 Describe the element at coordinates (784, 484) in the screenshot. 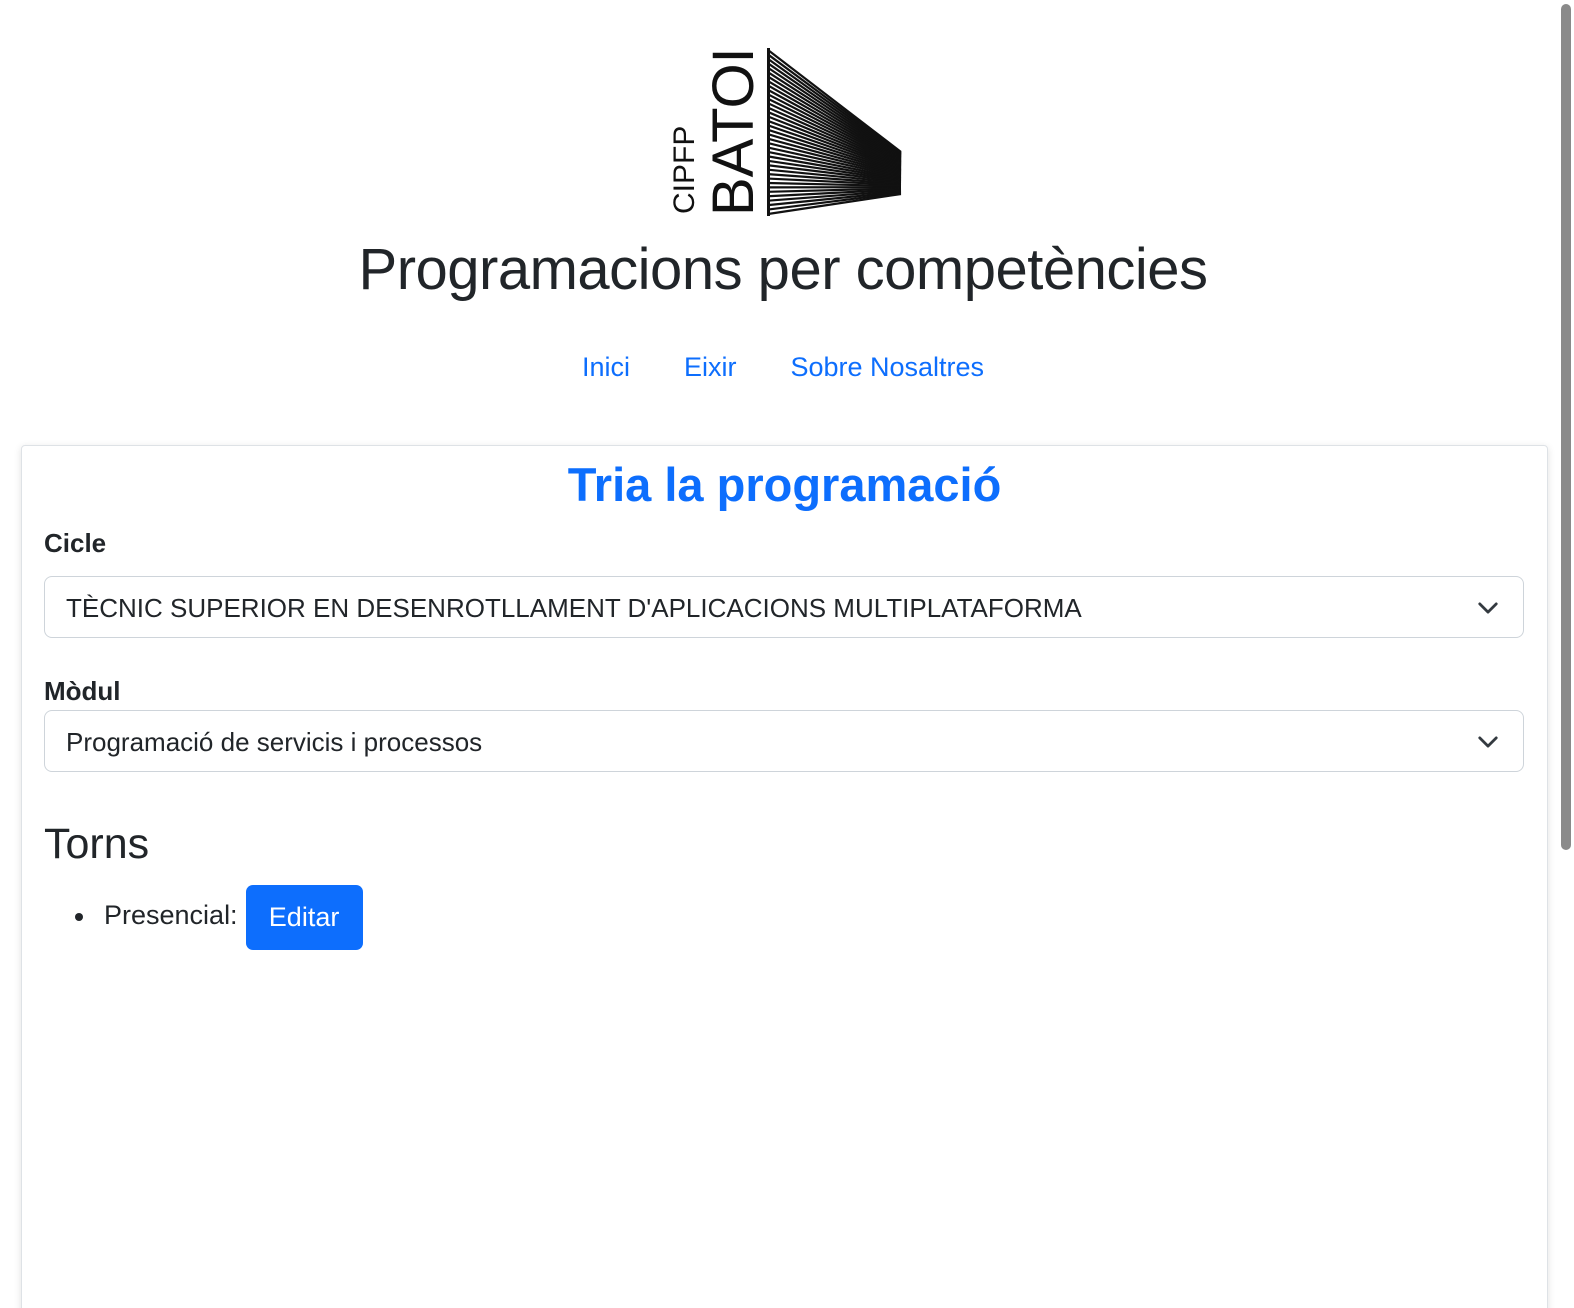

I see `card-title: Tria la programació` at that location.